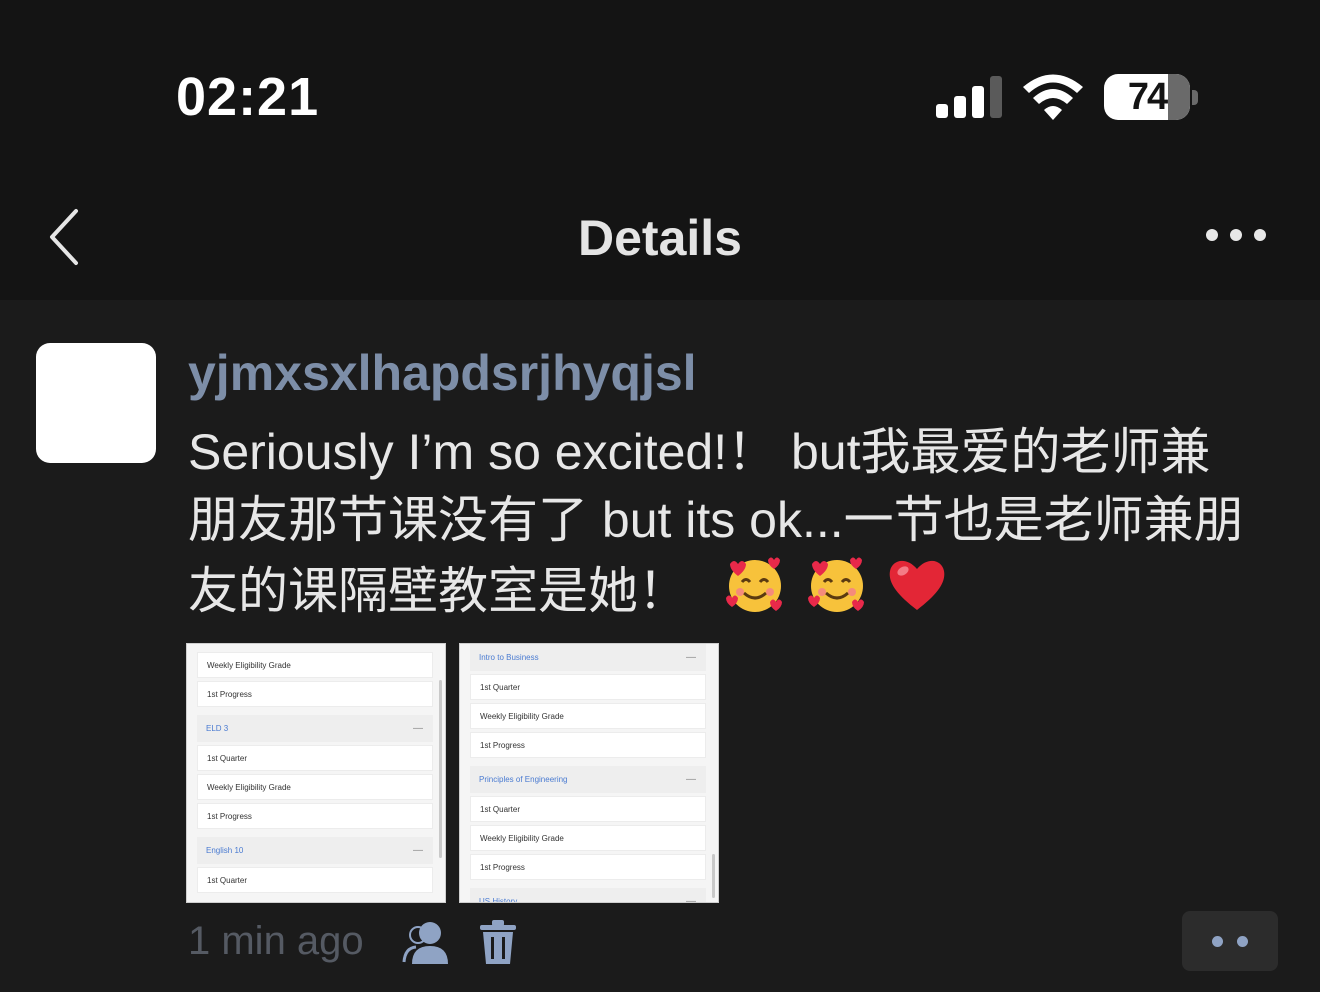 The image size is (1320, 992). Describe the element at coordinates (509, 657) in the screenshot. I see `course-name: Intro to Business` at that location.